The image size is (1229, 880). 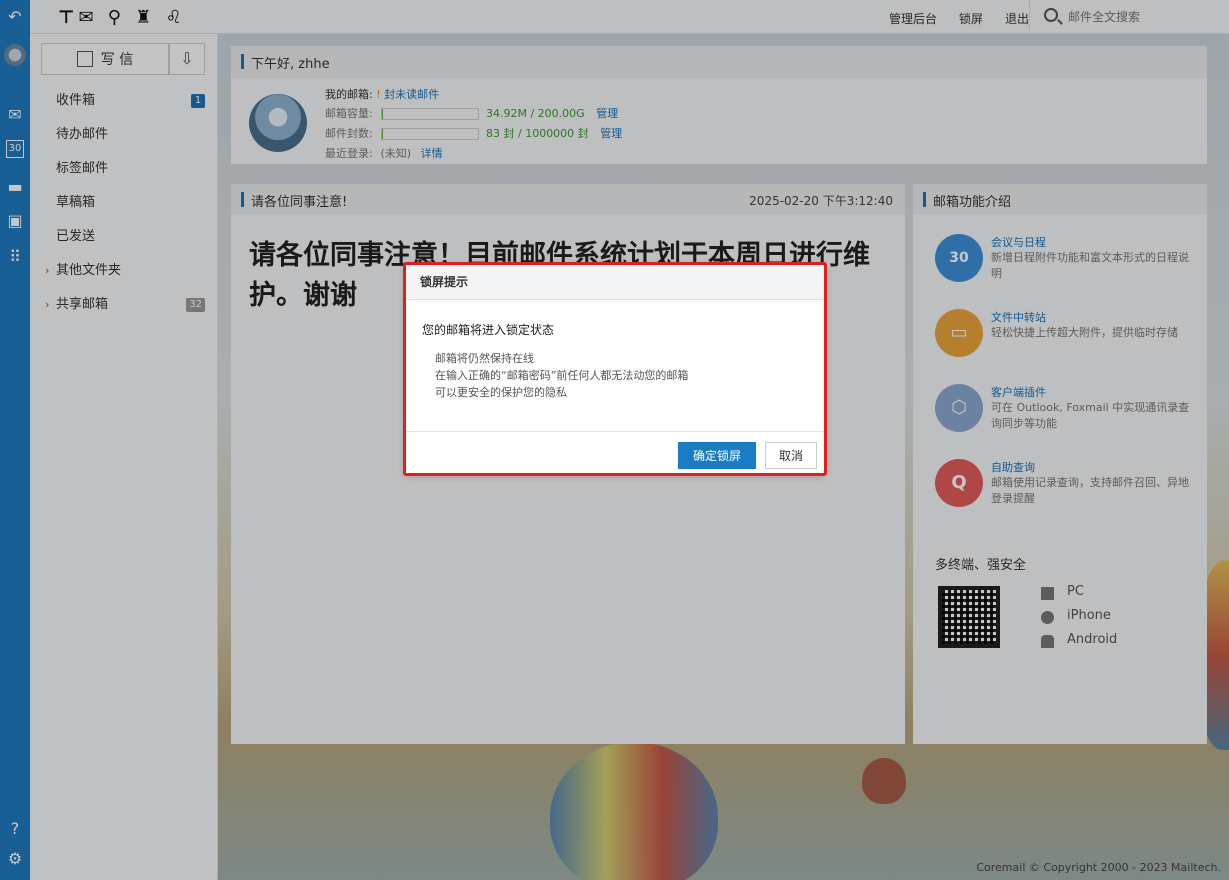 I want to click on highlight-outline, so click(x=615, y=369).